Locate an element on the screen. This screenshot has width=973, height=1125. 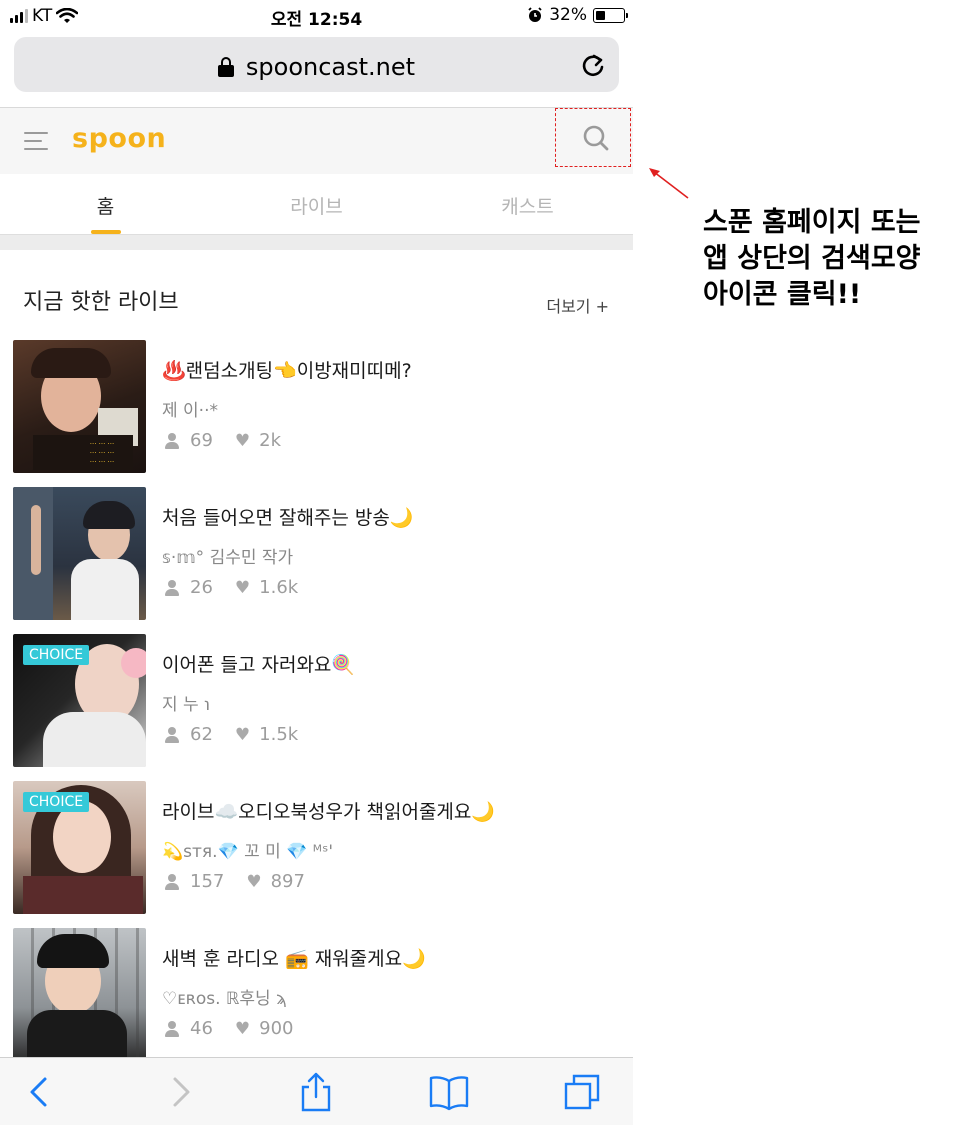
address-bar: spooncast.net is located at coordinates (316, 64).